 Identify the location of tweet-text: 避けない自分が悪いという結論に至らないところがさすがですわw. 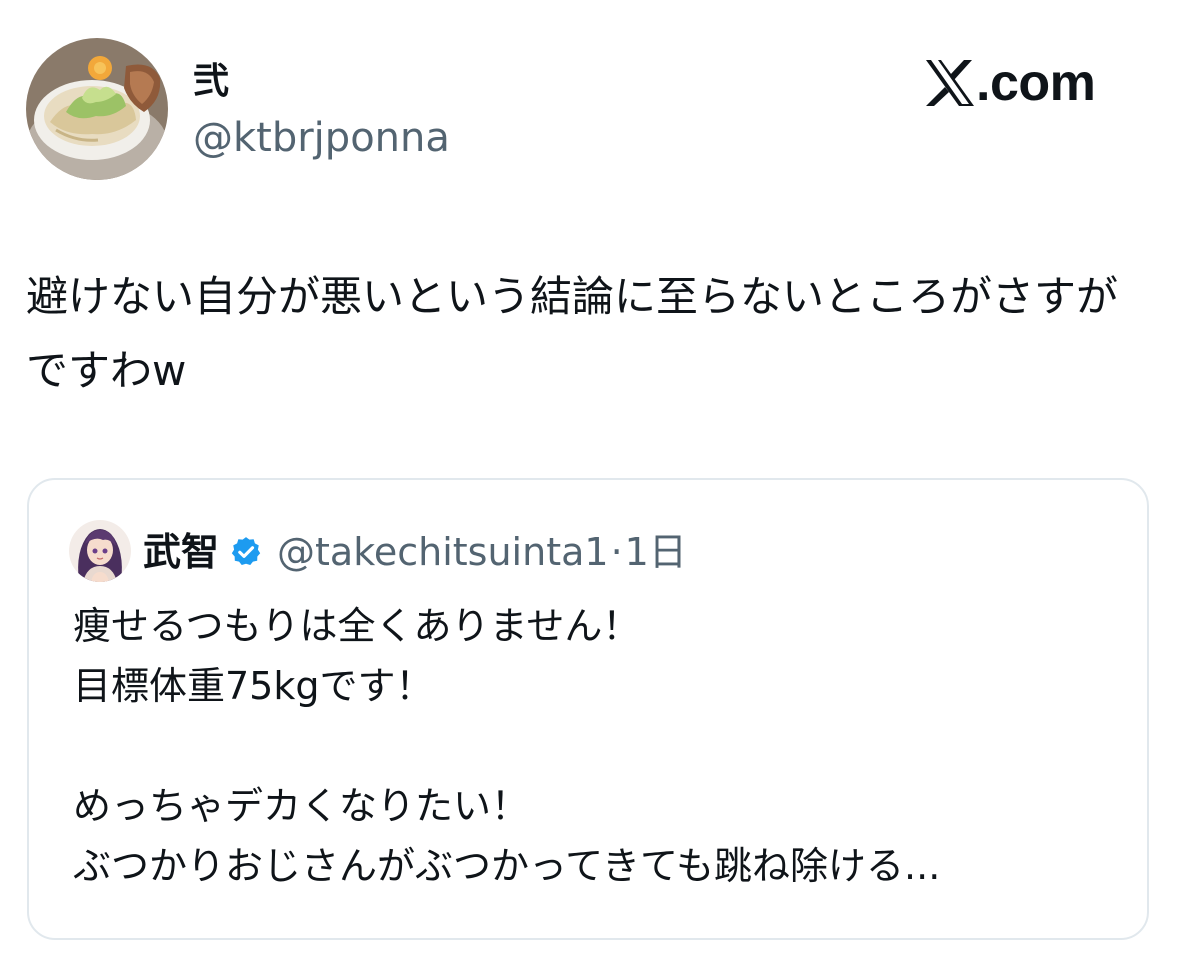
(572, 333).